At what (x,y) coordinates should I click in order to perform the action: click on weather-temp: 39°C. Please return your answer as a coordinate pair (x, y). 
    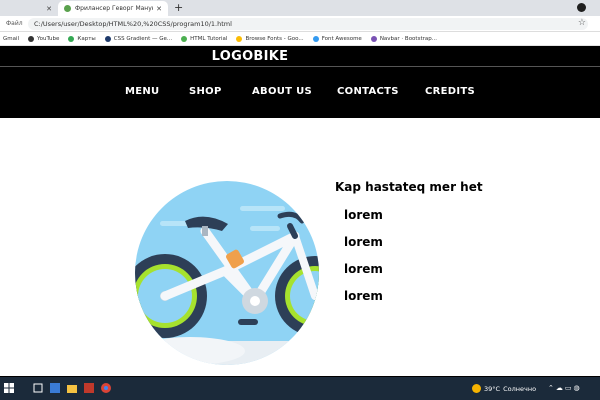
    Looking at the image, I should click on (492, 388).